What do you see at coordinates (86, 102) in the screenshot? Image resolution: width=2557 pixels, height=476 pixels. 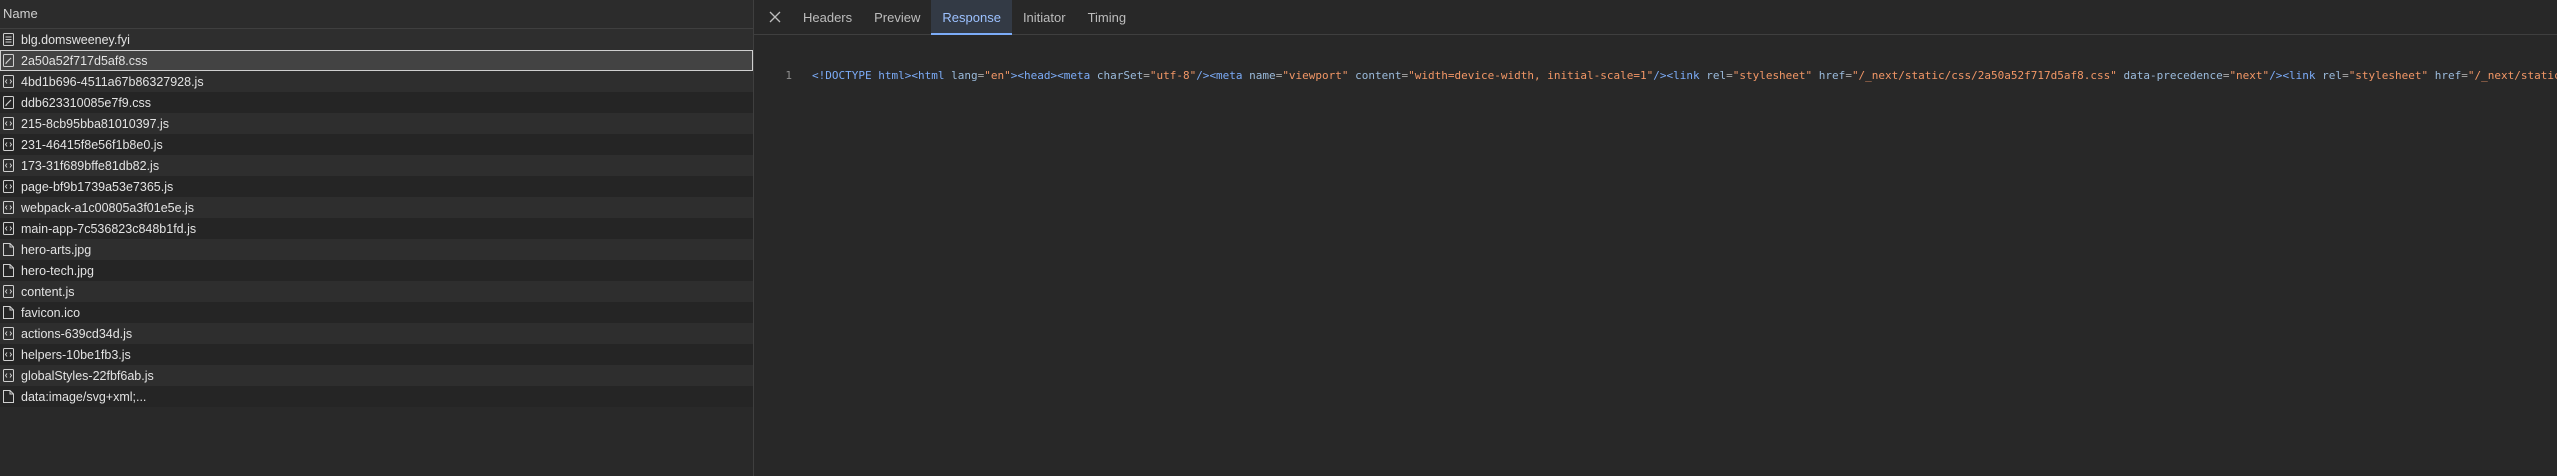 I see `request-name: ddb623310085e7f9.css` at bounding box center [86, 102].